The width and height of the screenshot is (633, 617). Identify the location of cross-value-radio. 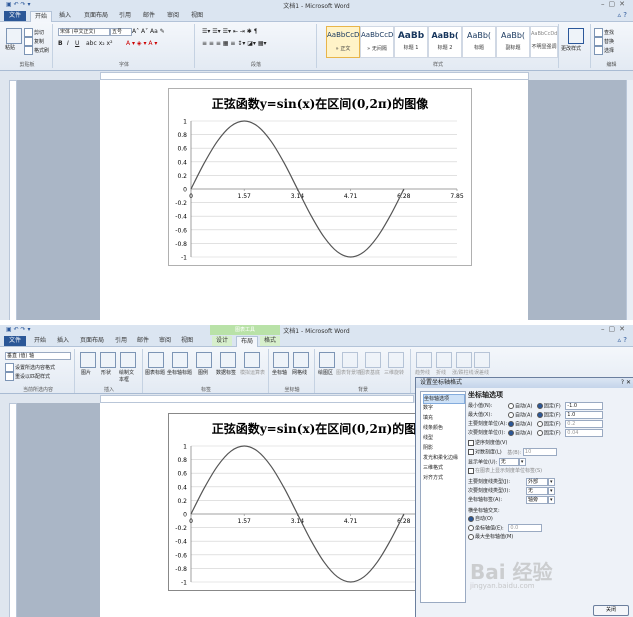
(471, 528).